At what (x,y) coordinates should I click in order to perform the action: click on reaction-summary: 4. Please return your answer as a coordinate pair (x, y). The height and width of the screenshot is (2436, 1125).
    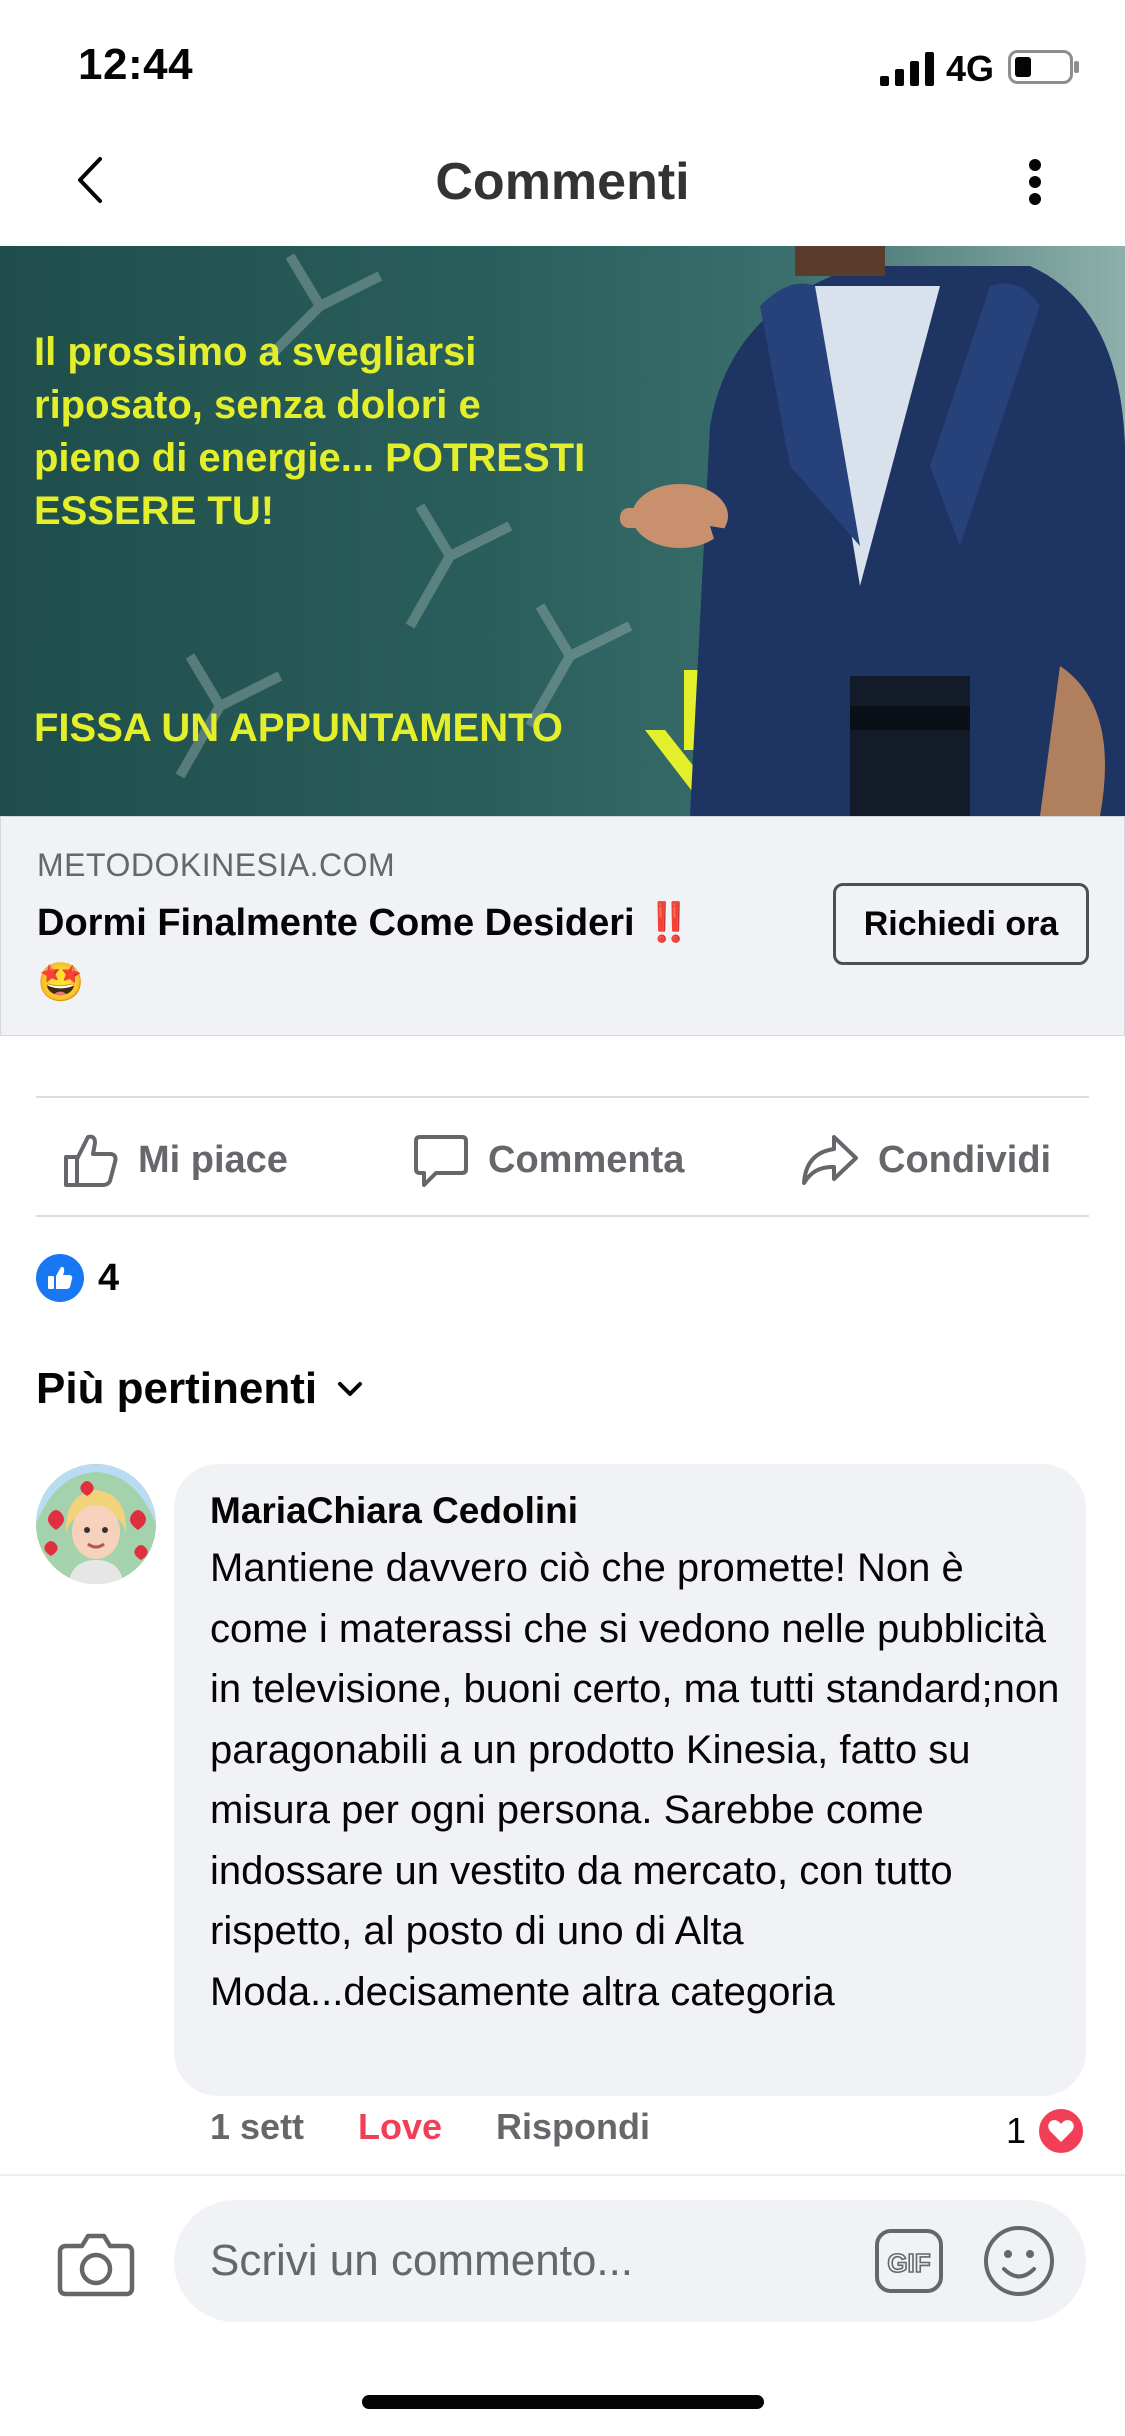
    Looking at the image, I should click on (77, 1278).